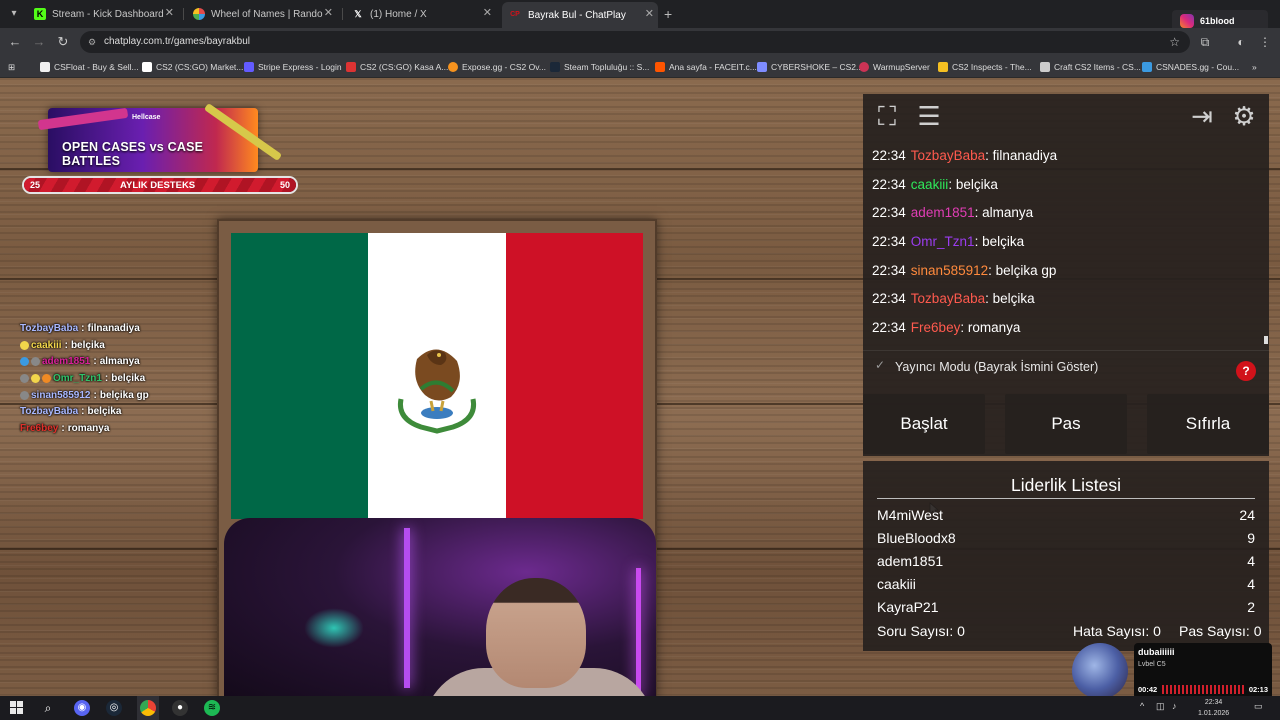 This screenshot has width=1280, height=720. I want to click on system-clock: 22:34 1.01.2026, so click(1213, 708).